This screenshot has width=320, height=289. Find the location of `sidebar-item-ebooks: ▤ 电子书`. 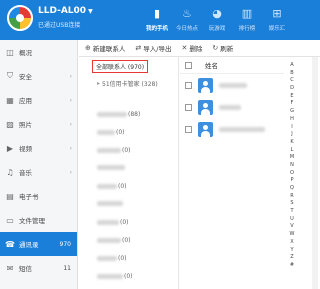

sidebar-item-ebooks: ▤ 电子书 is located at coordinates (38, 196).